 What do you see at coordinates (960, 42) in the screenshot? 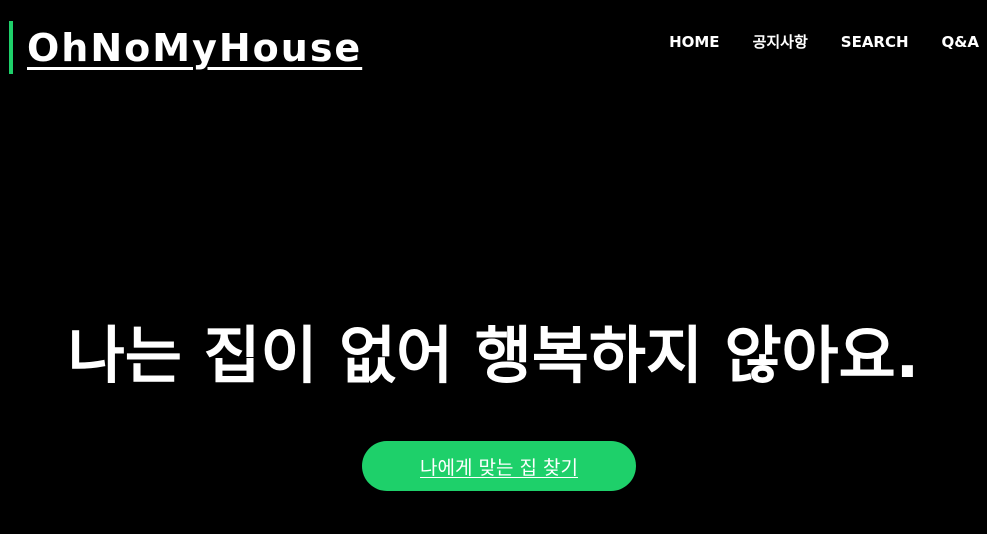
I see `nav-item-qna: Q&A` at bounding box center [960, 42].